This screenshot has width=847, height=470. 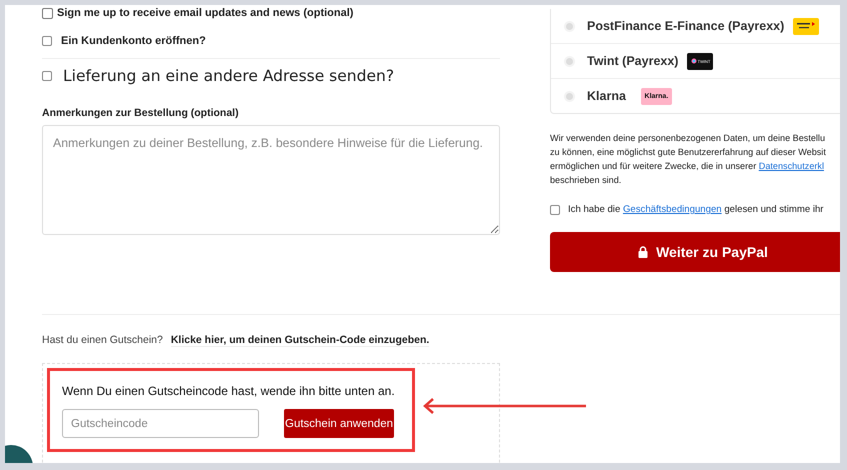 What do you see at coordinates (339, 423) in the screenshot?
I see `apply-coupon-button: Gutschein anwenden` at bounding box center [339, 423].